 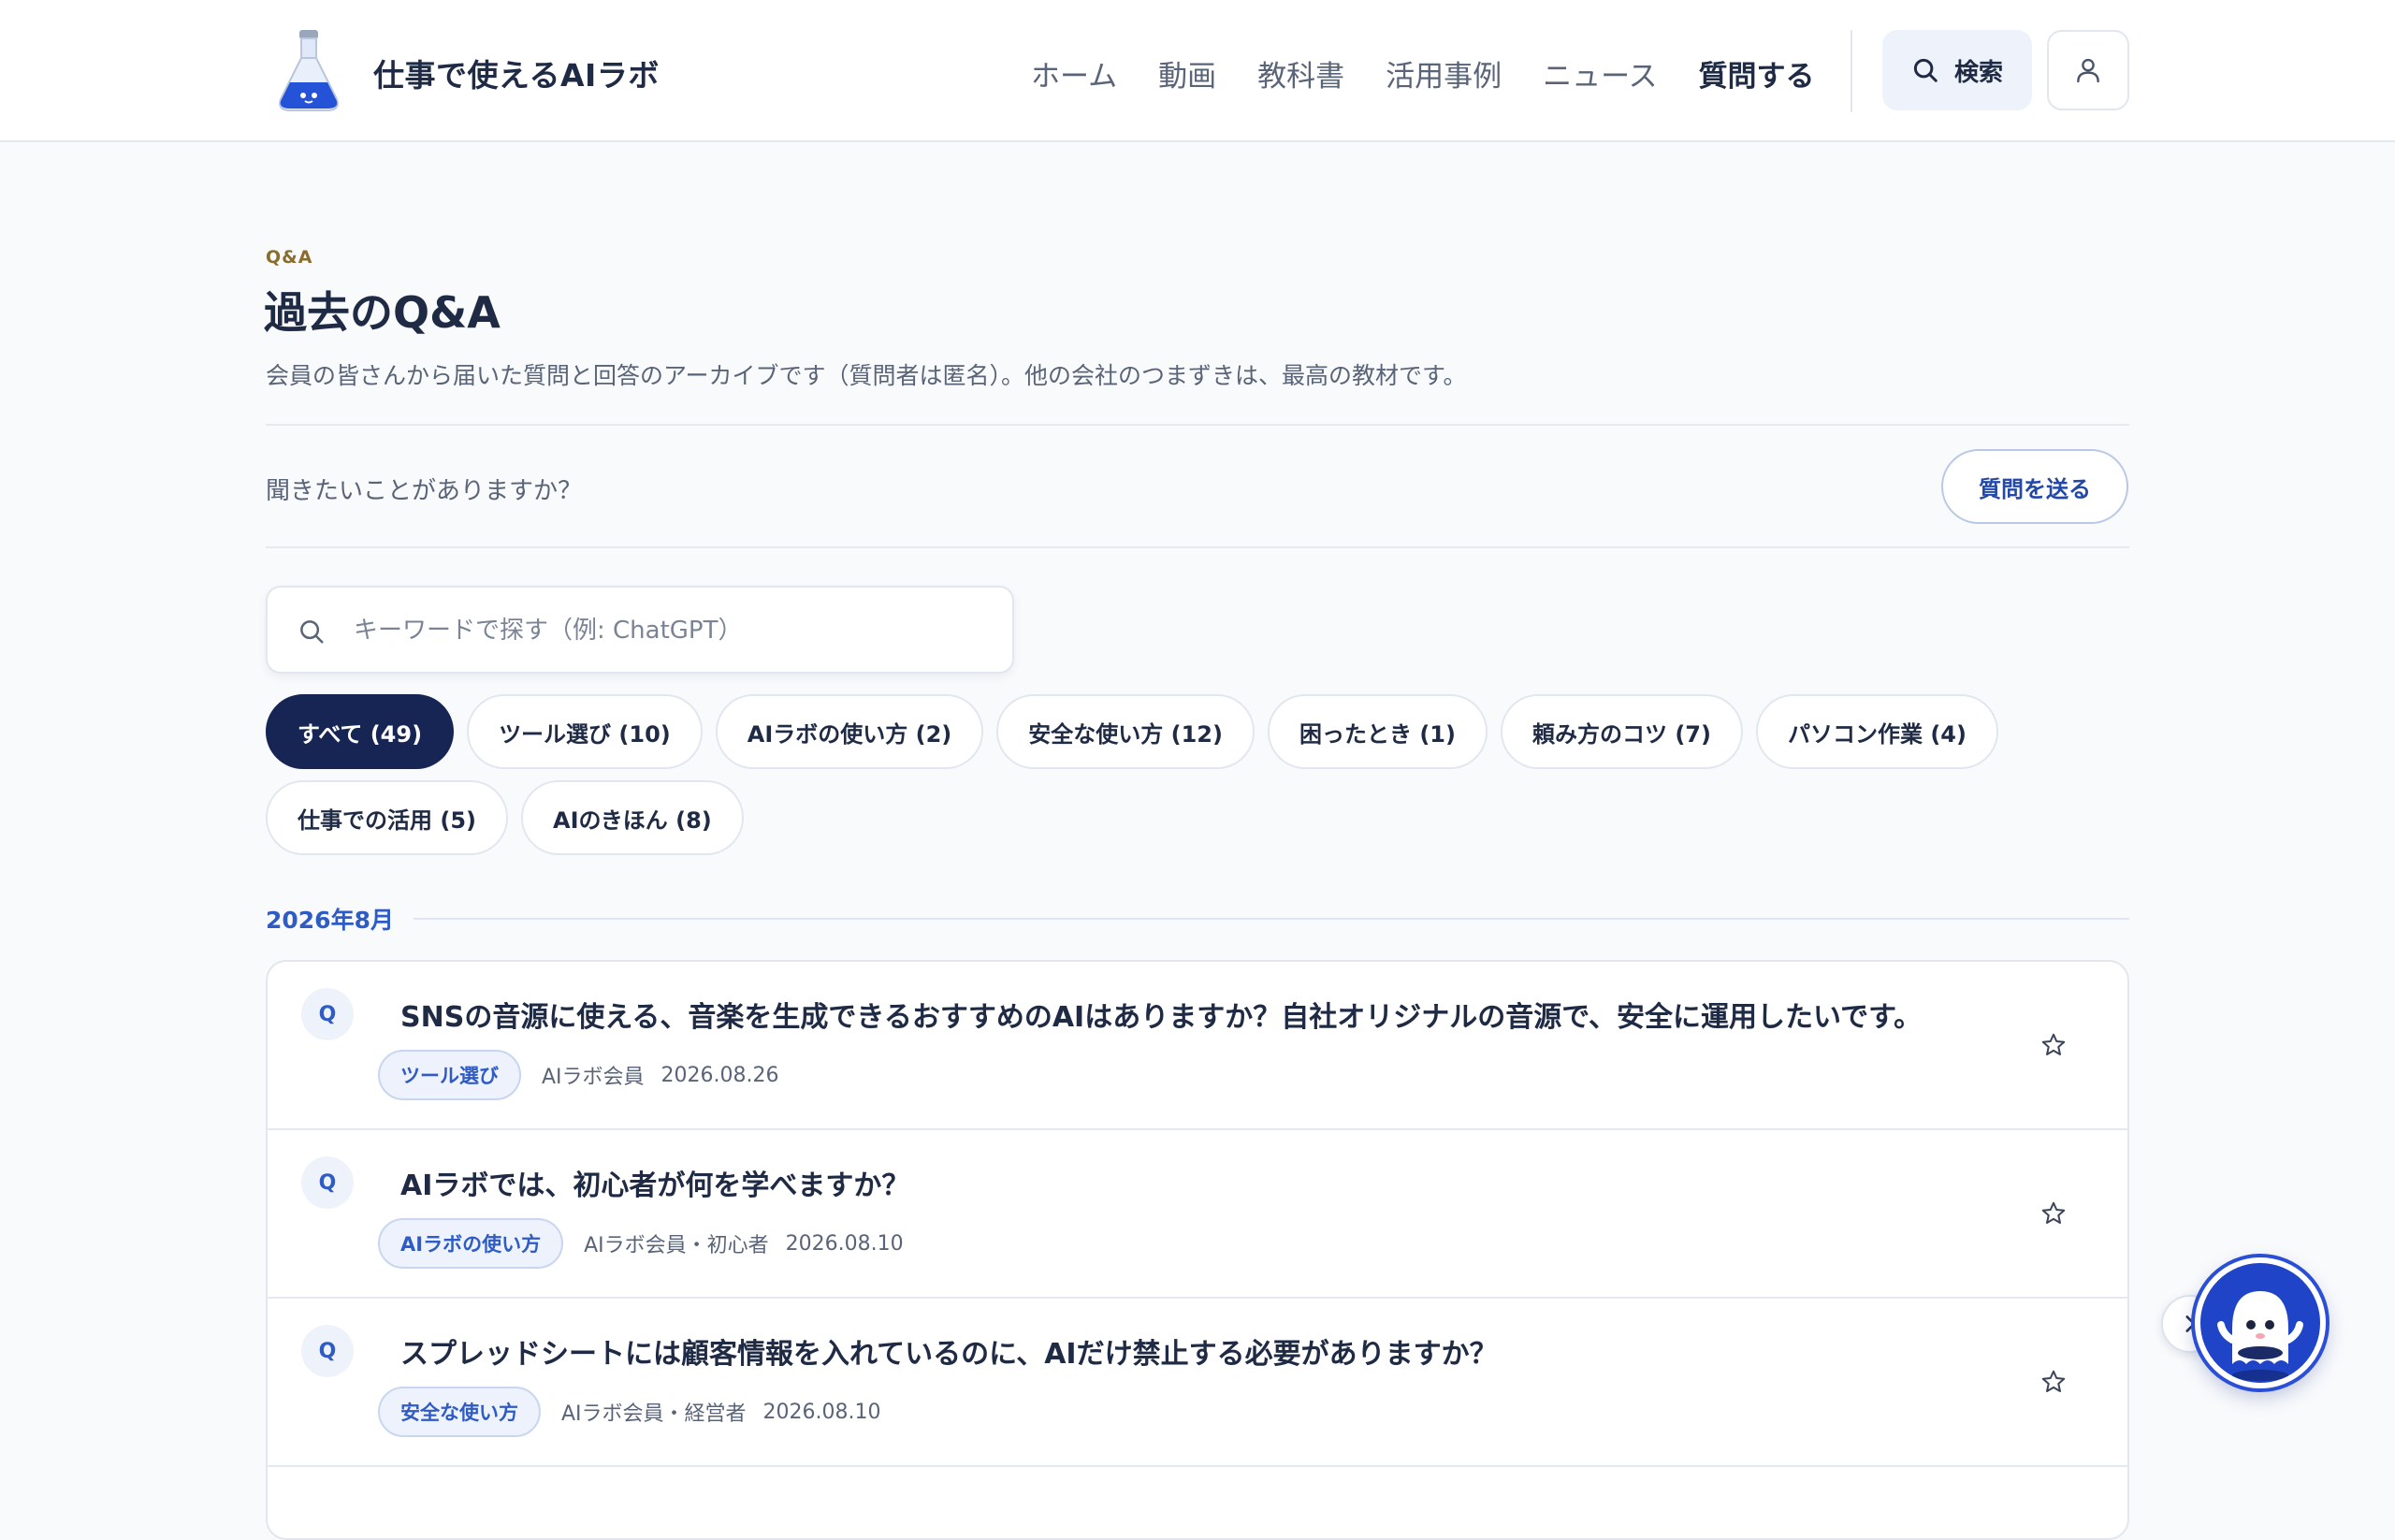 What do you see at coordinates (654, 1183) in the screenshot?
I see `question-title: AIラボでは、初心者が何を学べますか？` at bounding box center [654, 1183].